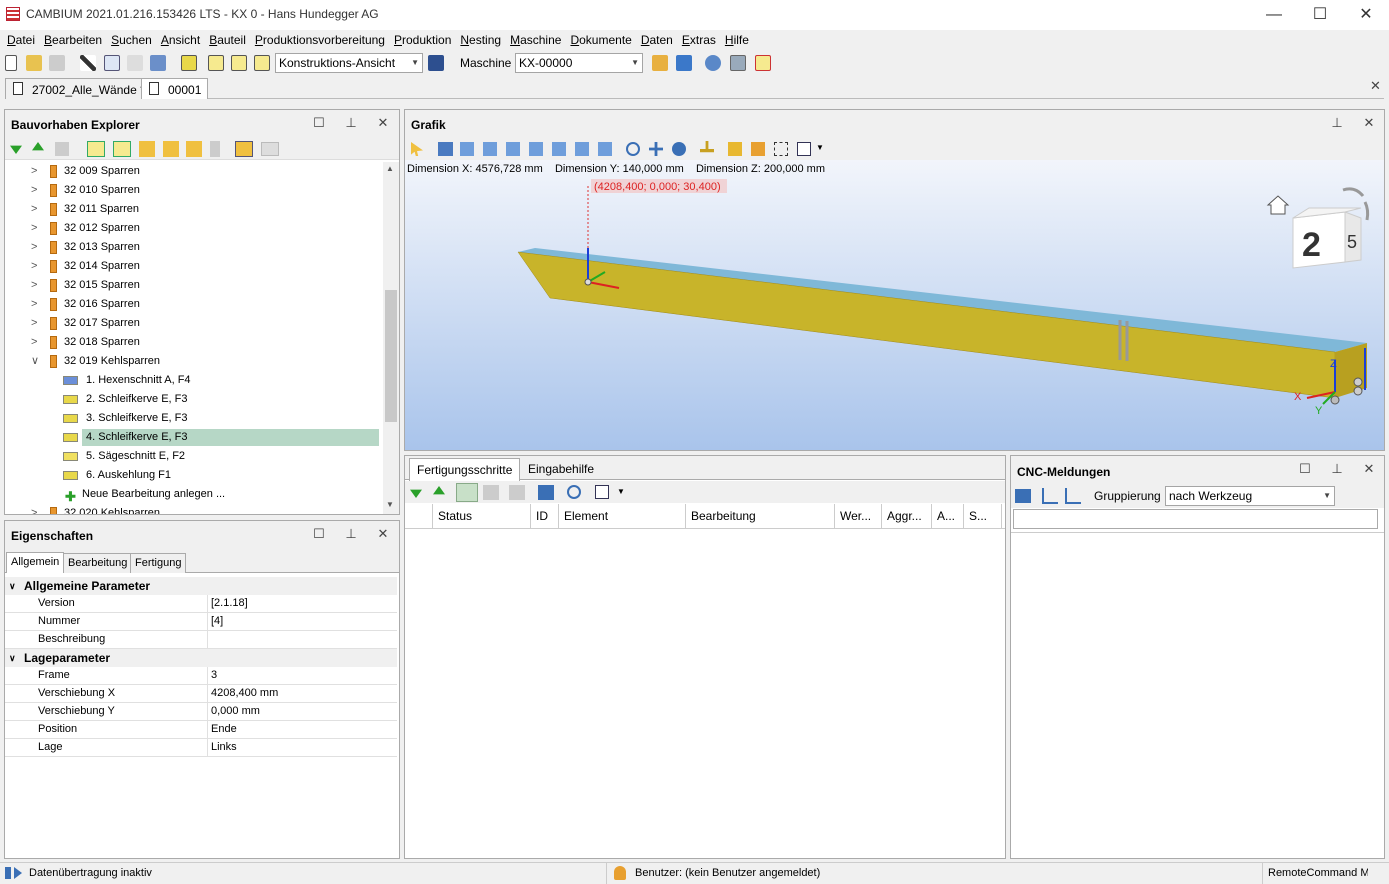 This screenshot has height=884, width=1389. What do you see at coordinates (201, 712) in the screenshot?
I see `prop-row-verschiebung-y: Verschiebung Y 0,000 mm` at bounding box center [201, 712].